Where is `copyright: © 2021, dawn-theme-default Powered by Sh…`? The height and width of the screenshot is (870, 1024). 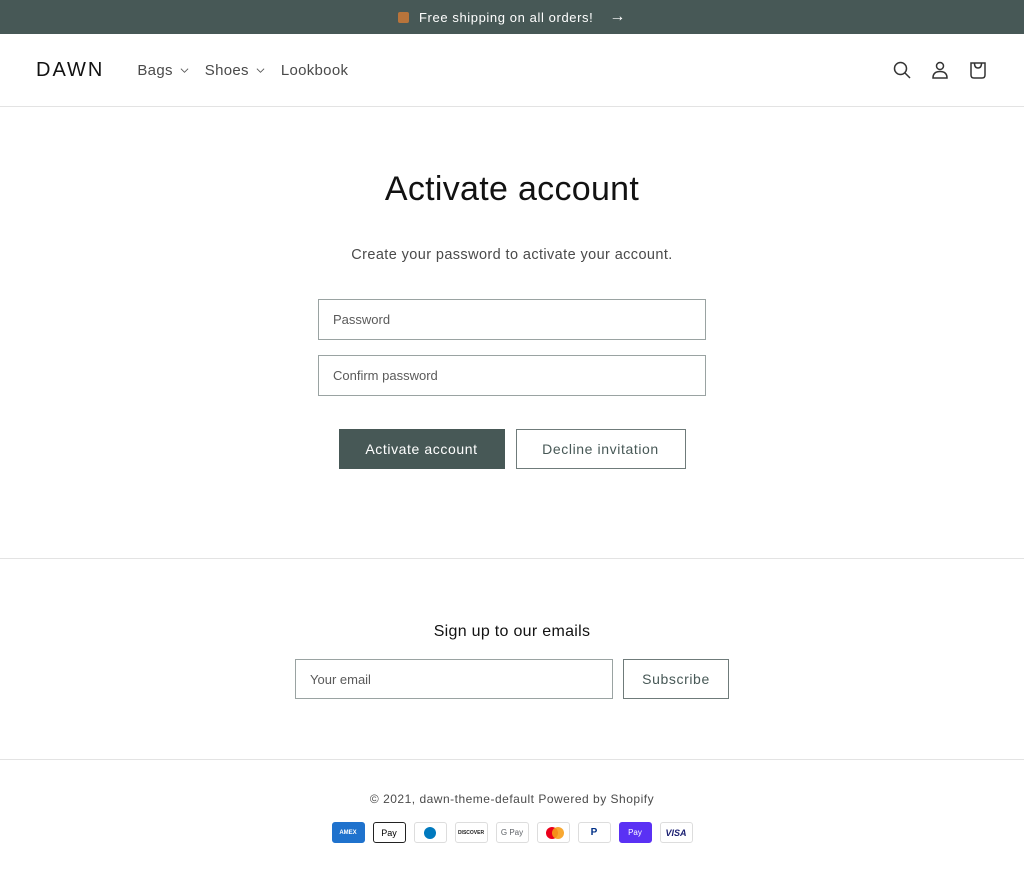 copyright: © 2021, dawn-theme-default Powered by Sh… is located at coordinates (512, 799).